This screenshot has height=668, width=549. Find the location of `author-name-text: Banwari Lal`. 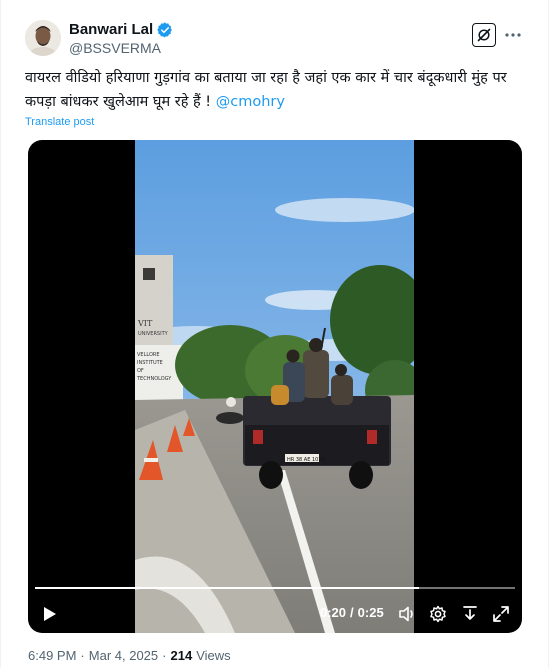

author-name-text: Banwari Lal is located at coordinates (111, 29).